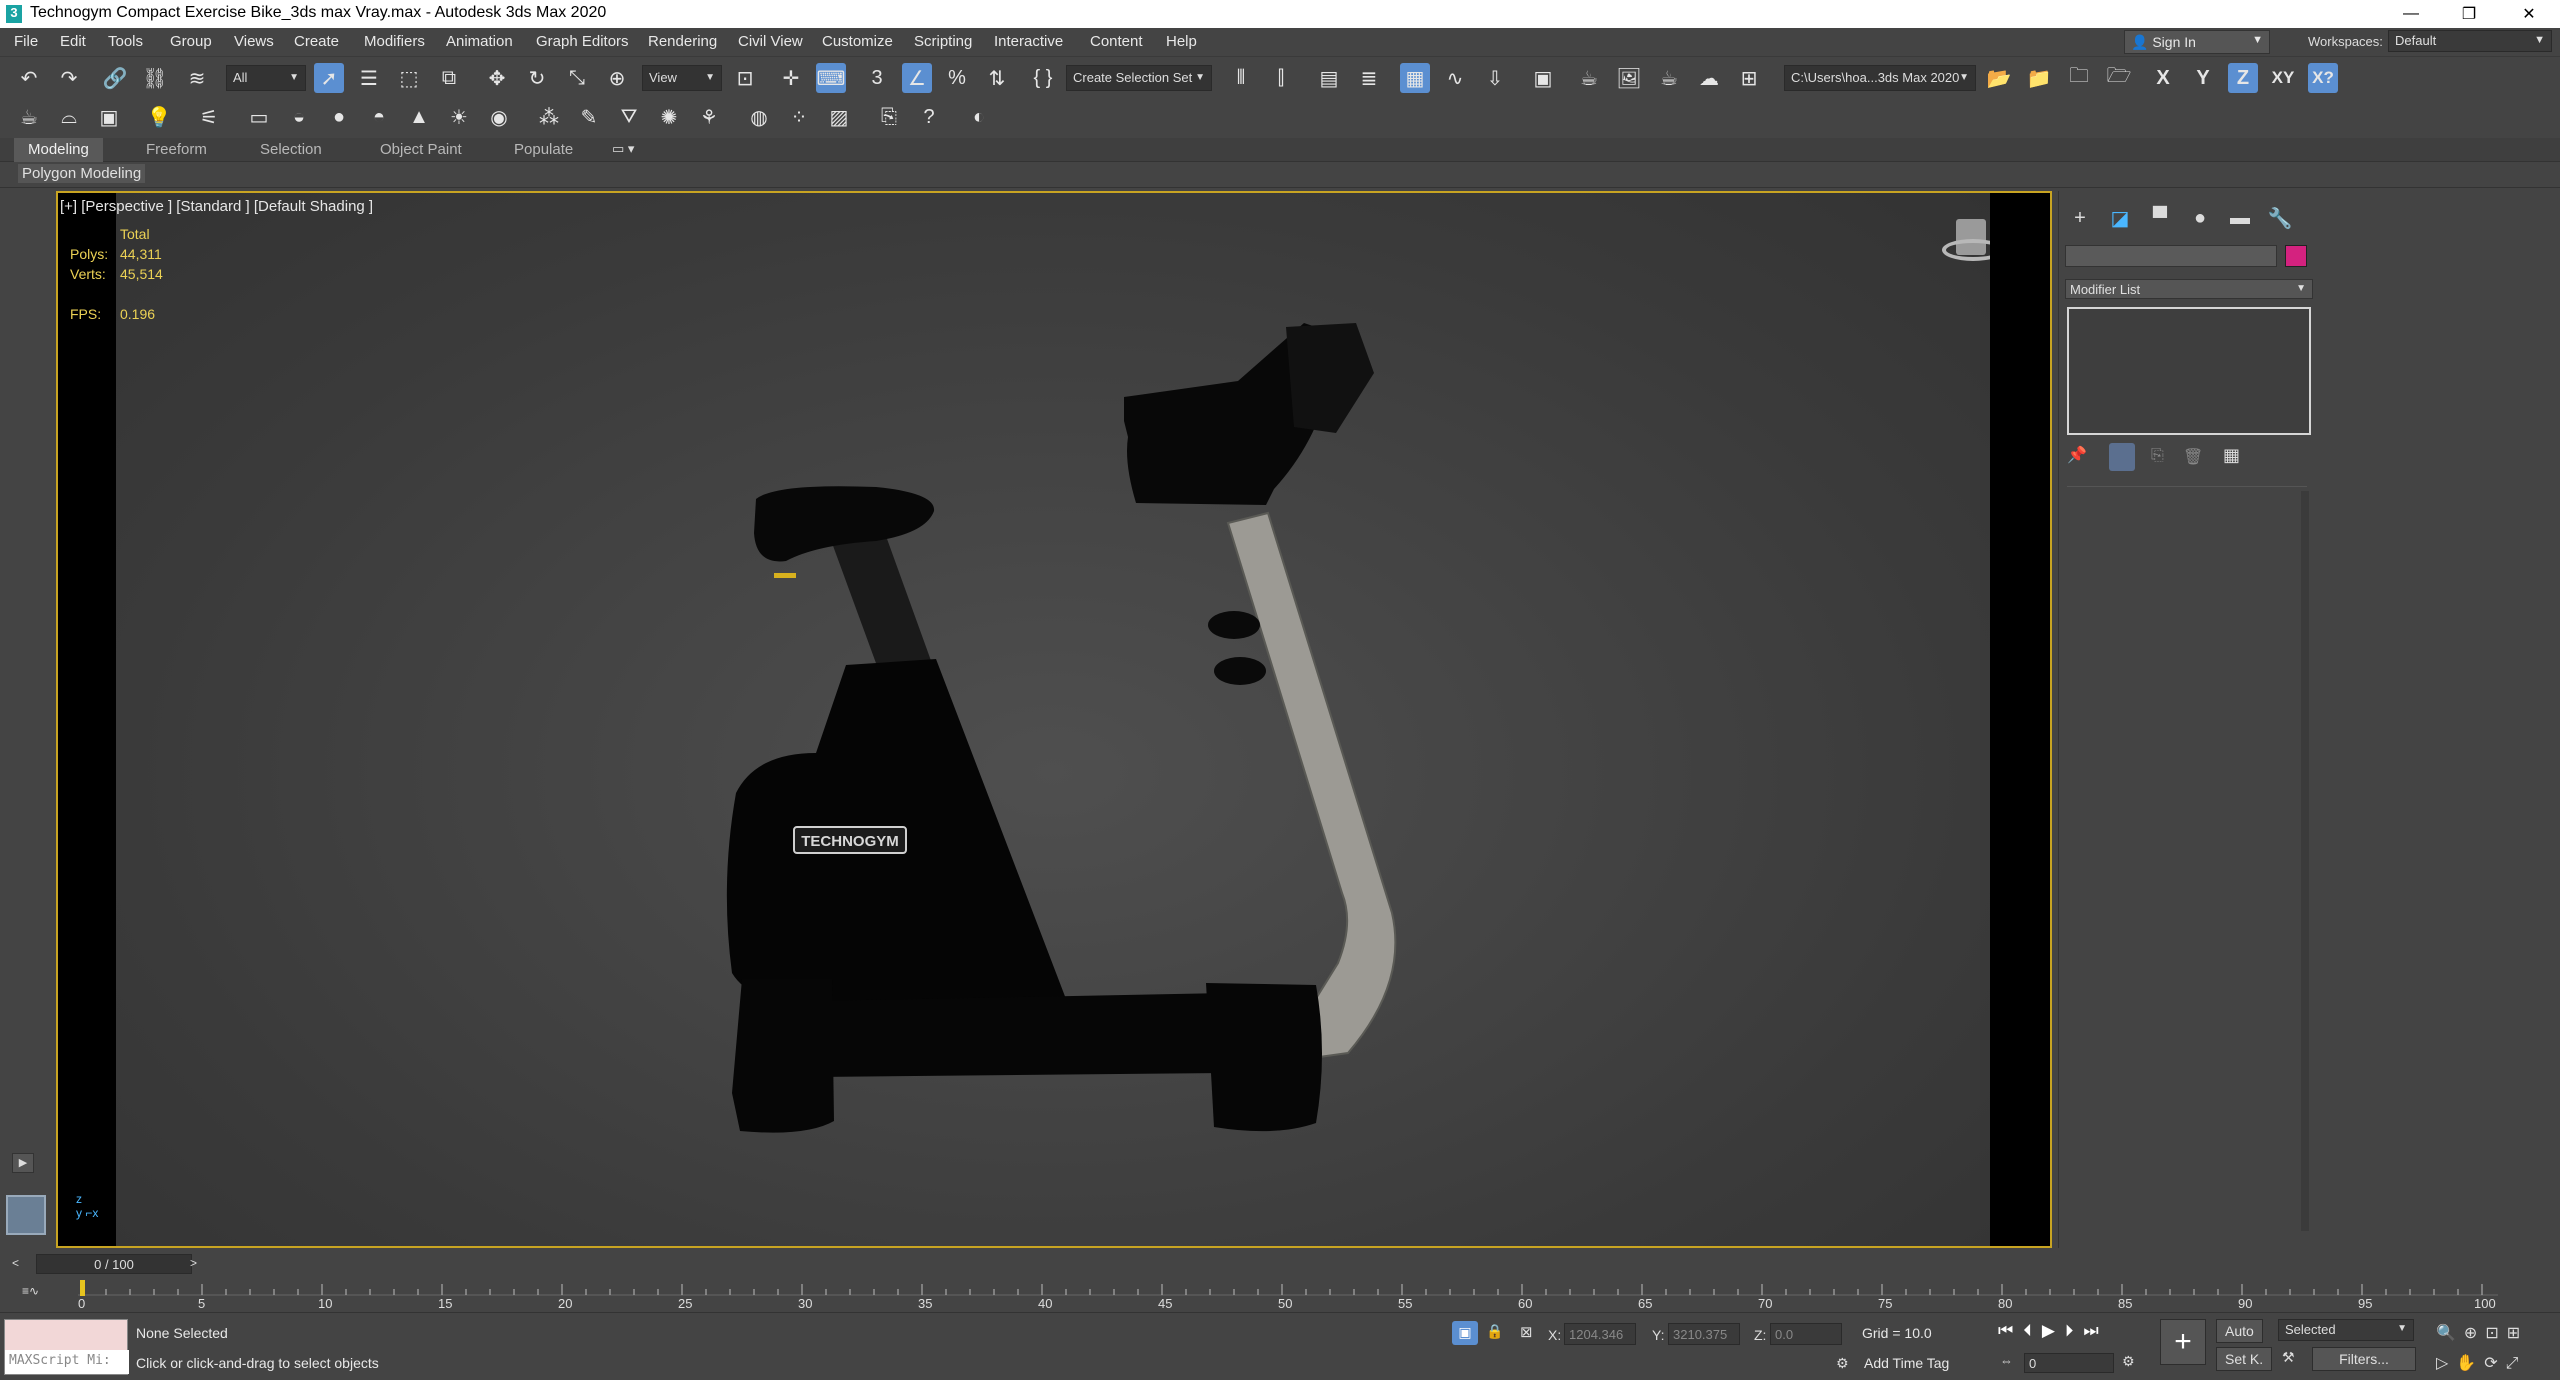  Describe the element at coordinates (2193, 457) in the screenshot. I see `remove-modifier-icon: 🗑` at that location.